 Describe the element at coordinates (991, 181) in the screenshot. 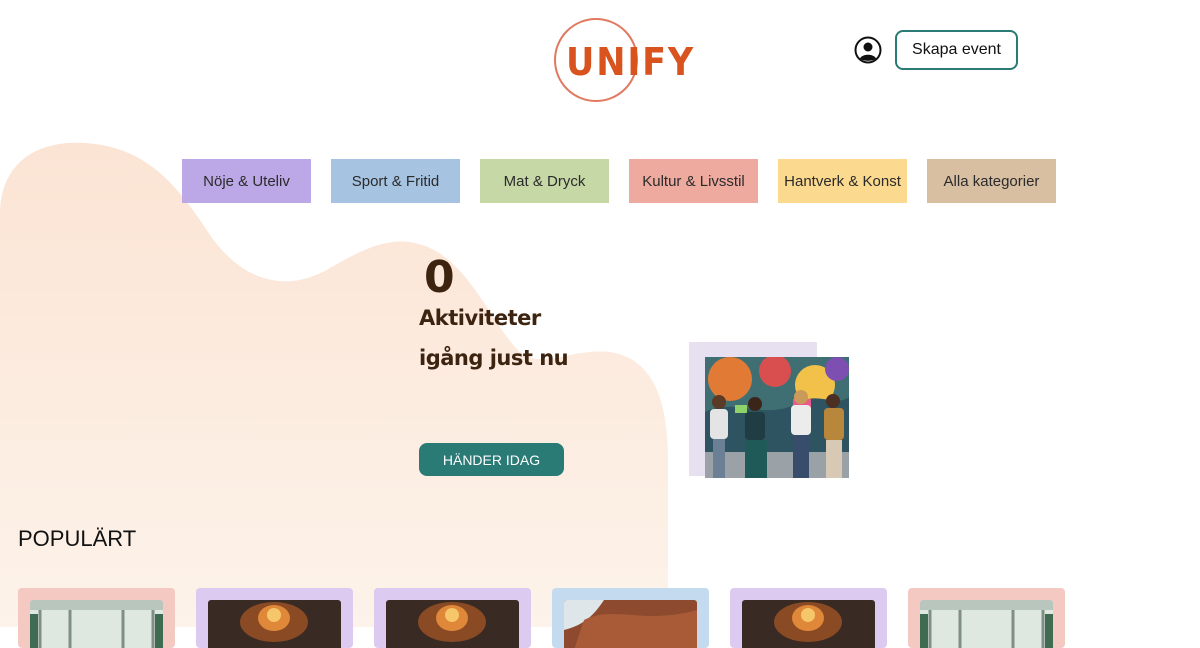

I see `category-alla-kategorier: Alla kategorier` at that location.